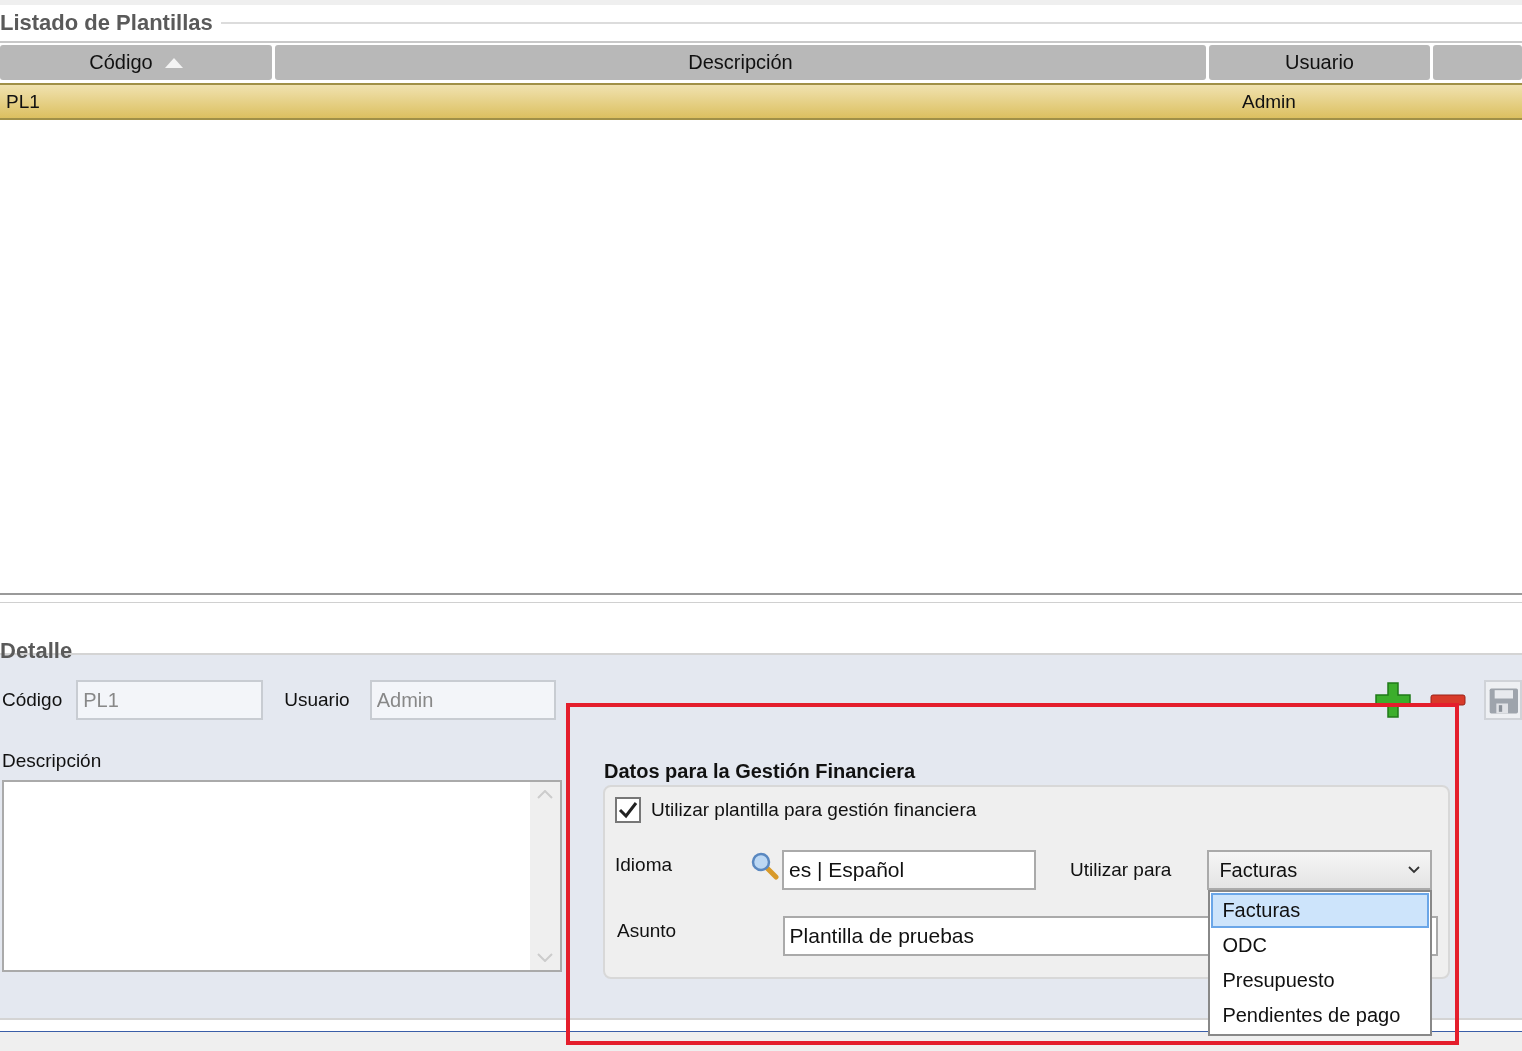  Describe the element at coordinates (909, 870) in the screenshot. I see `language-field: es | Español` at that location.